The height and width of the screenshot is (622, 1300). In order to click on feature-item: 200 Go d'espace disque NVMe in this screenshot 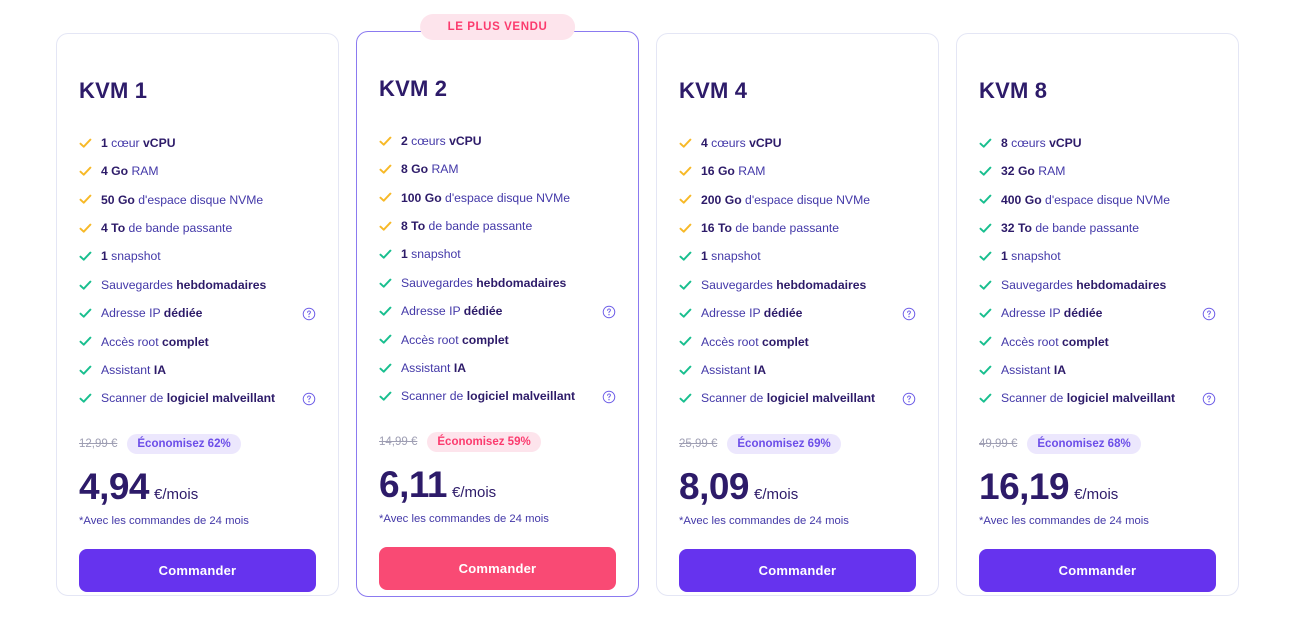, I will do `click(797, 200)`.